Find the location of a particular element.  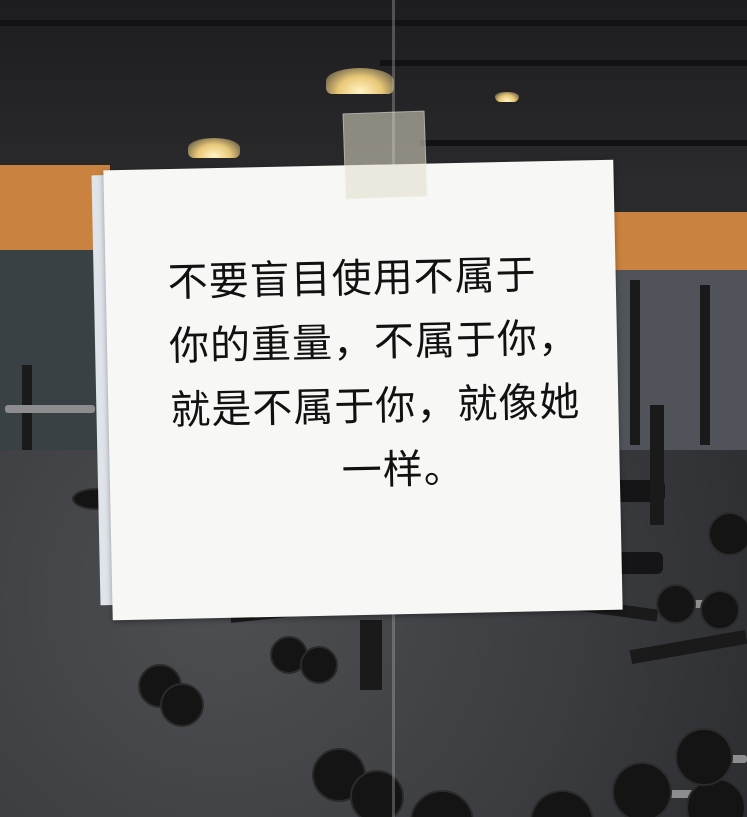

mirror-wall is located at coordinates (673, 370).